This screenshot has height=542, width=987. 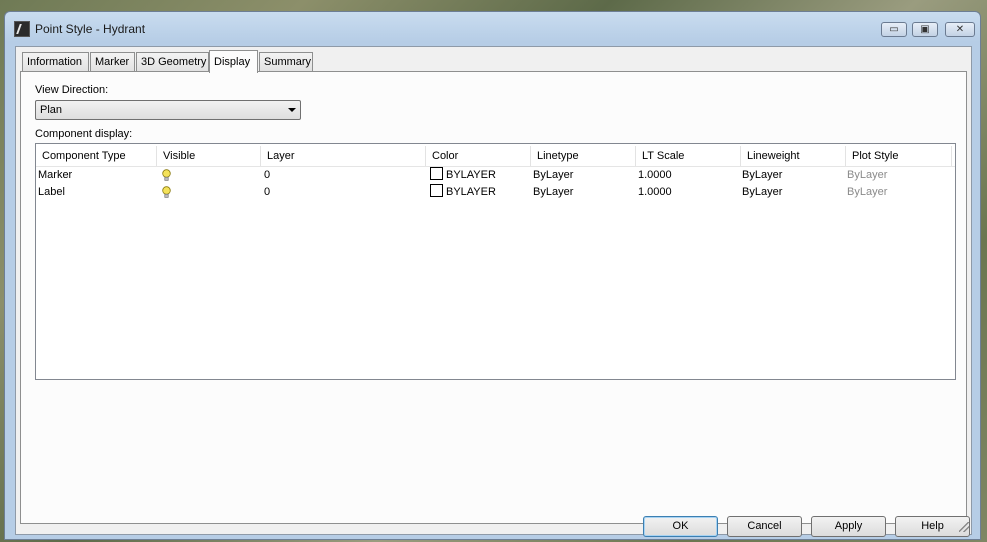 What do you see at coordinates (848, 526) in the screenshot?
I see `apply-button: Apply` at bounding box center [848, 526].